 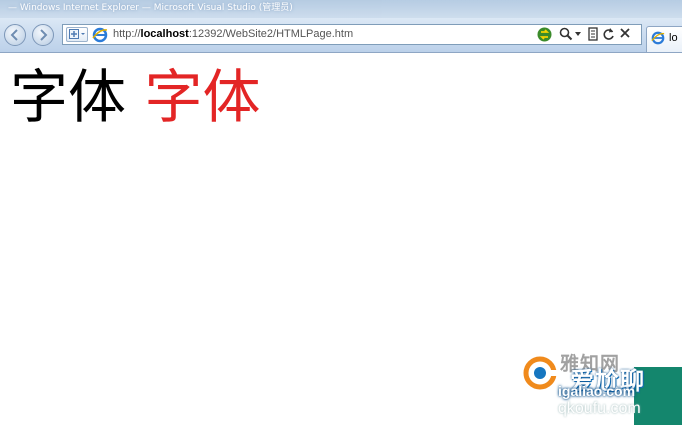 I want to click on ie-tab-icon, so click(x=658, y=38).